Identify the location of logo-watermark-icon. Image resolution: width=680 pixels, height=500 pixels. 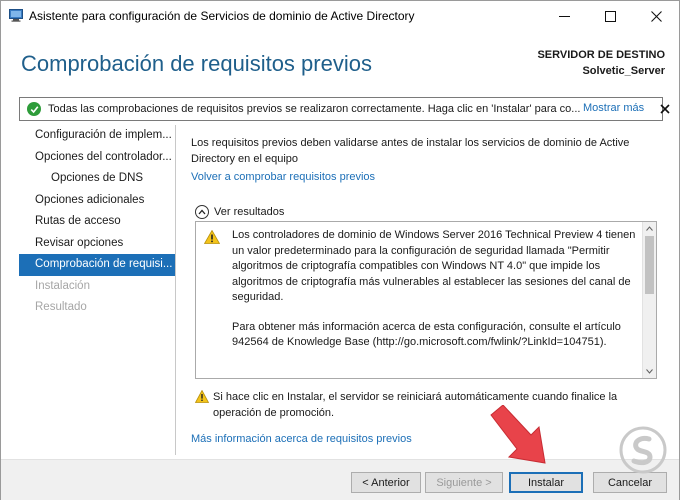
(643, 450).